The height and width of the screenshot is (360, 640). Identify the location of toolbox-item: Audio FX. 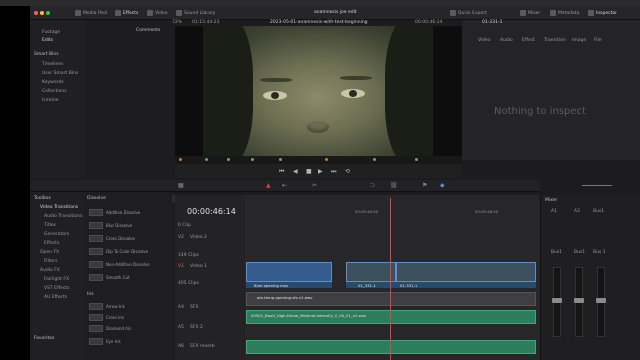
(50, 270).